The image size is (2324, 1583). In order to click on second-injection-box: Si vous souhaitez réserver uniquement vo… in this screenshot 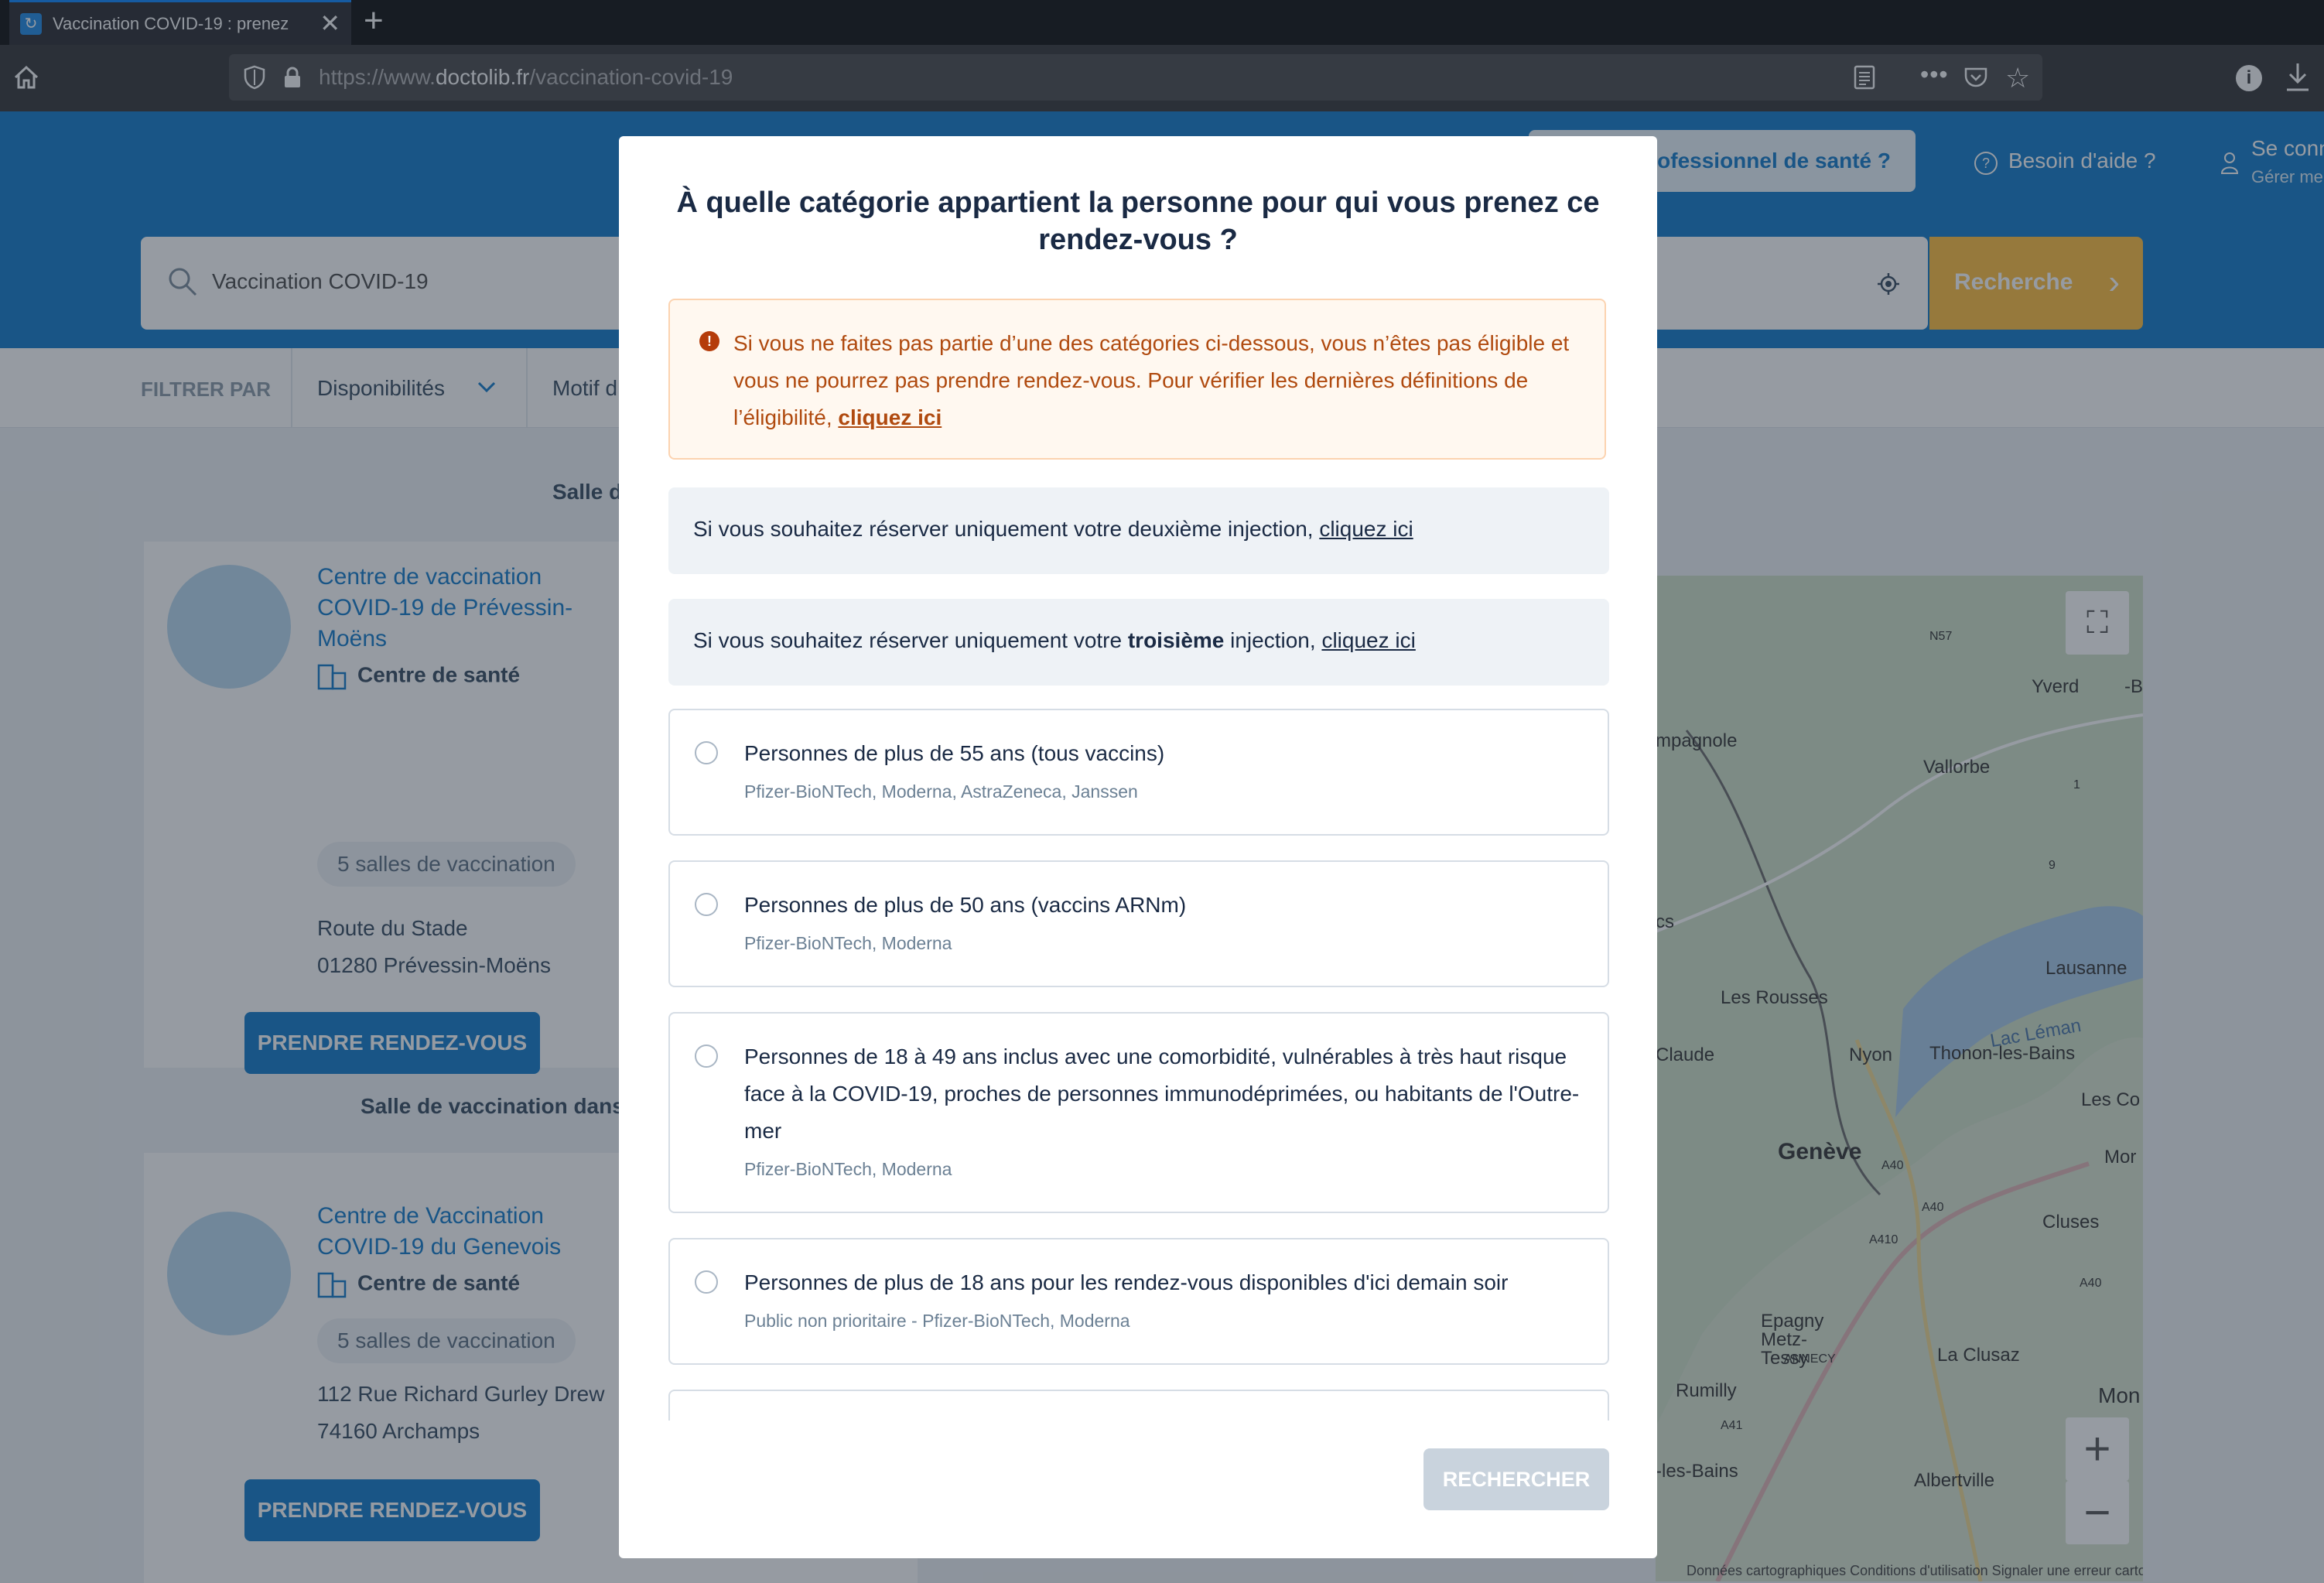, I will do `click(1138, 530)`.